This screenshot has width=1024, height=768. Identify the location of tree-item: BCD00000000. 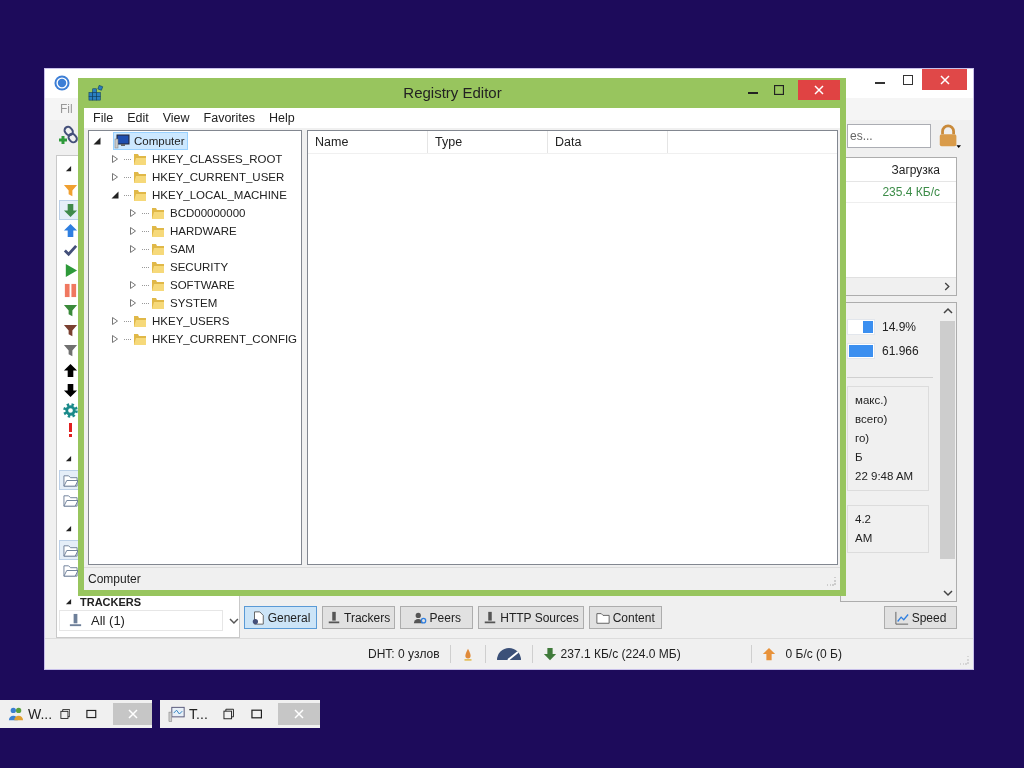
(199, 213).